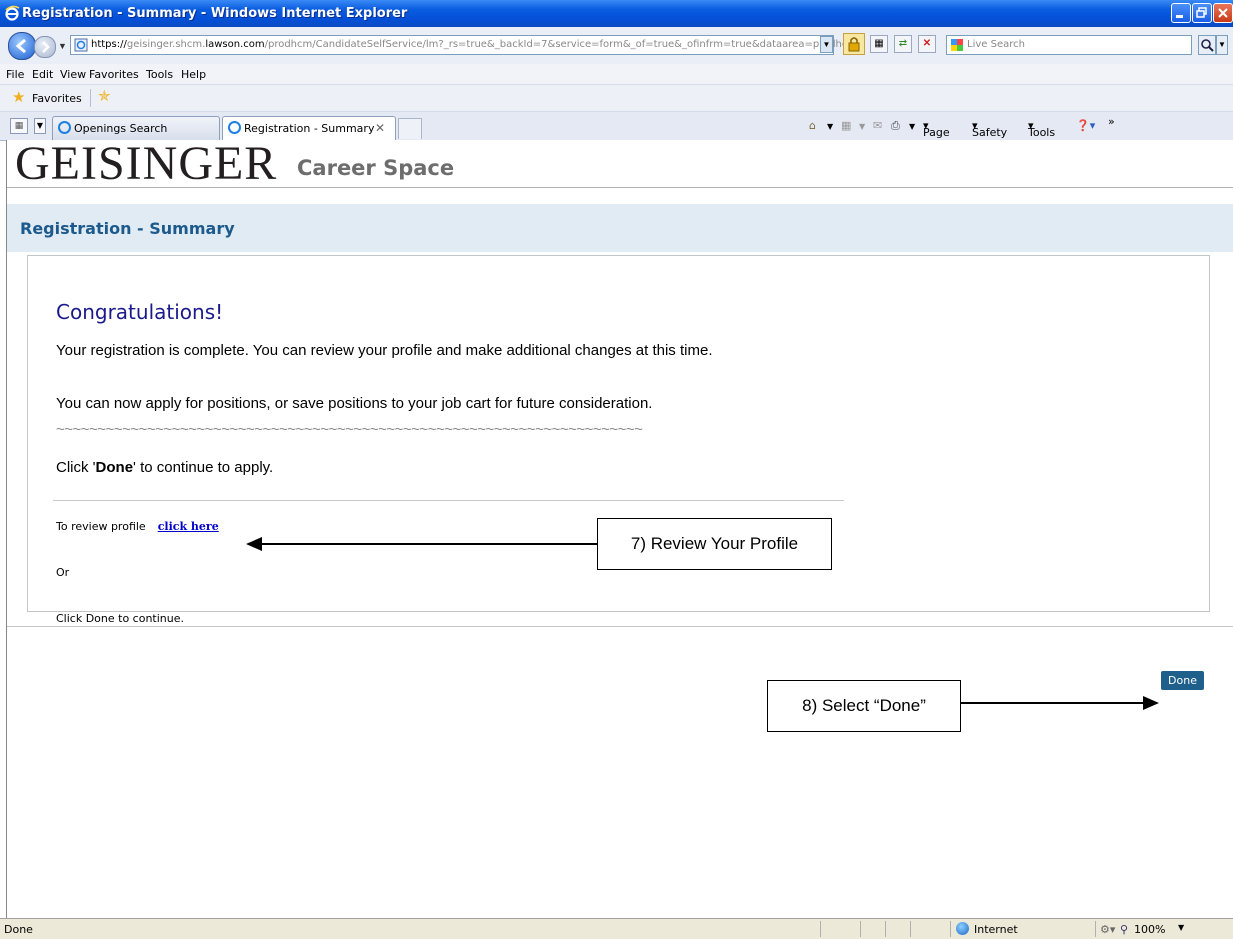 This screenshot has width=1233, height=939. Describe the element at coordinates (422, 544) in the screenshot. I see `annotation-arrow-review` at that location.